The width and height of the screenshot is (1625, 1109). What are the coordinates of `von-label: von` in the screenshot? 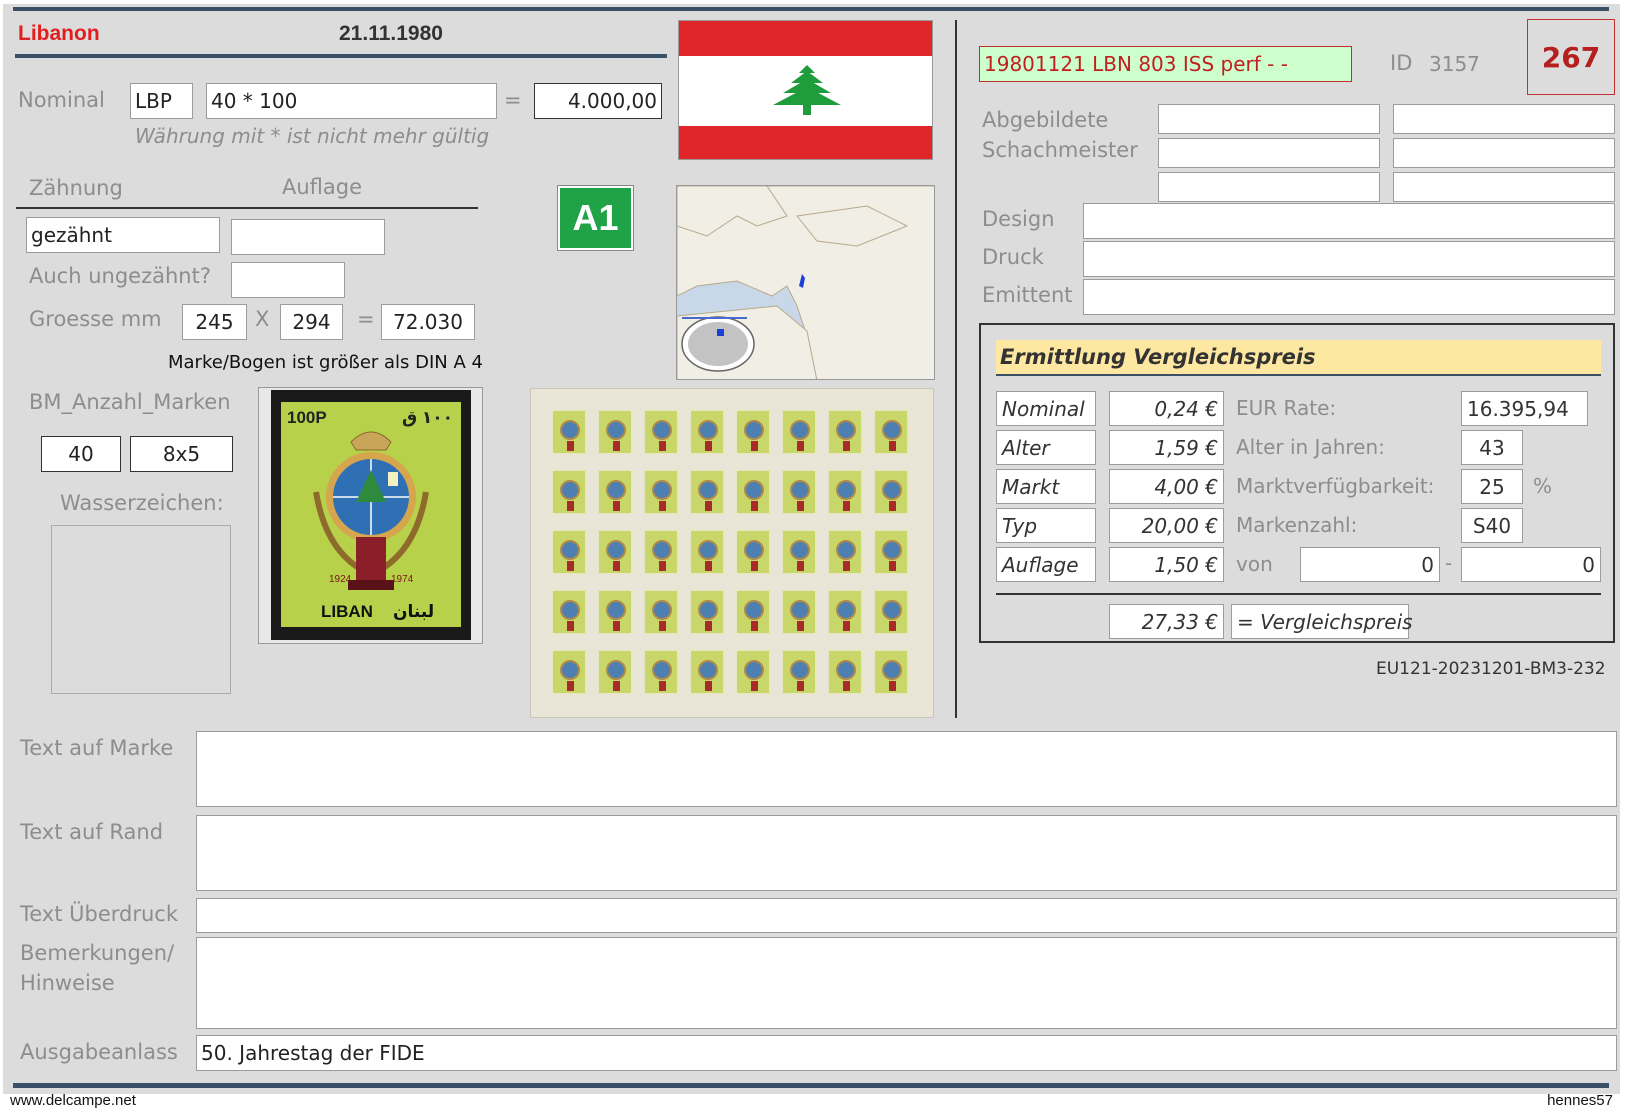 It's located at (1254, 564).